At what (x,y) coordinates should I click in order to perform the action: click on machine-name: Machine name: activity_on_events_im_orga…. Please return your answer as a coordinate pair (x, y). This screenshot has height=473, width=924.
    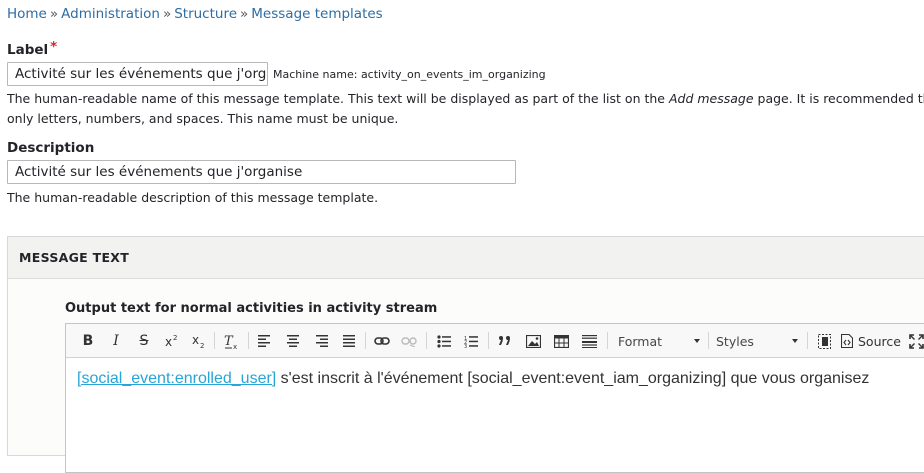
    Looking at the image, I should click on (409, 74).